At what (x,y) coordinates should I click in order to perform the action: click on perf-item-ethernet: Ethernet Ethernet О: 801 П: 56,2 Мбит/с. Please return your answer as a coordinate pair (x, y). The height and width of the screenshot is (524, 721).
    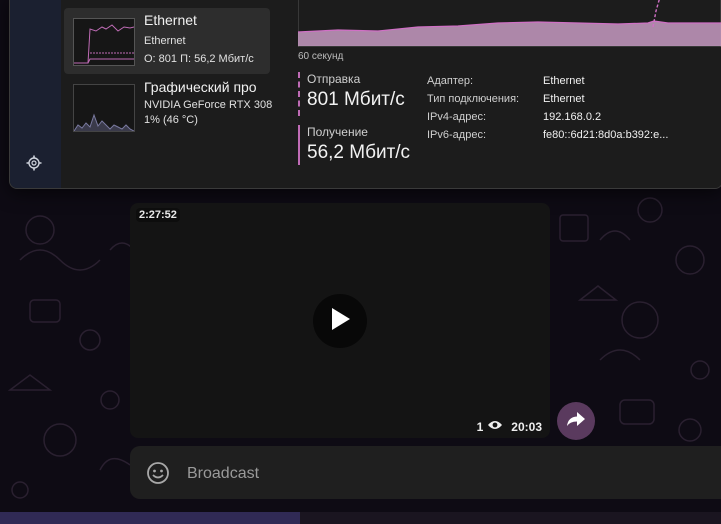
    Looking at the image, I should click on (167, 41).